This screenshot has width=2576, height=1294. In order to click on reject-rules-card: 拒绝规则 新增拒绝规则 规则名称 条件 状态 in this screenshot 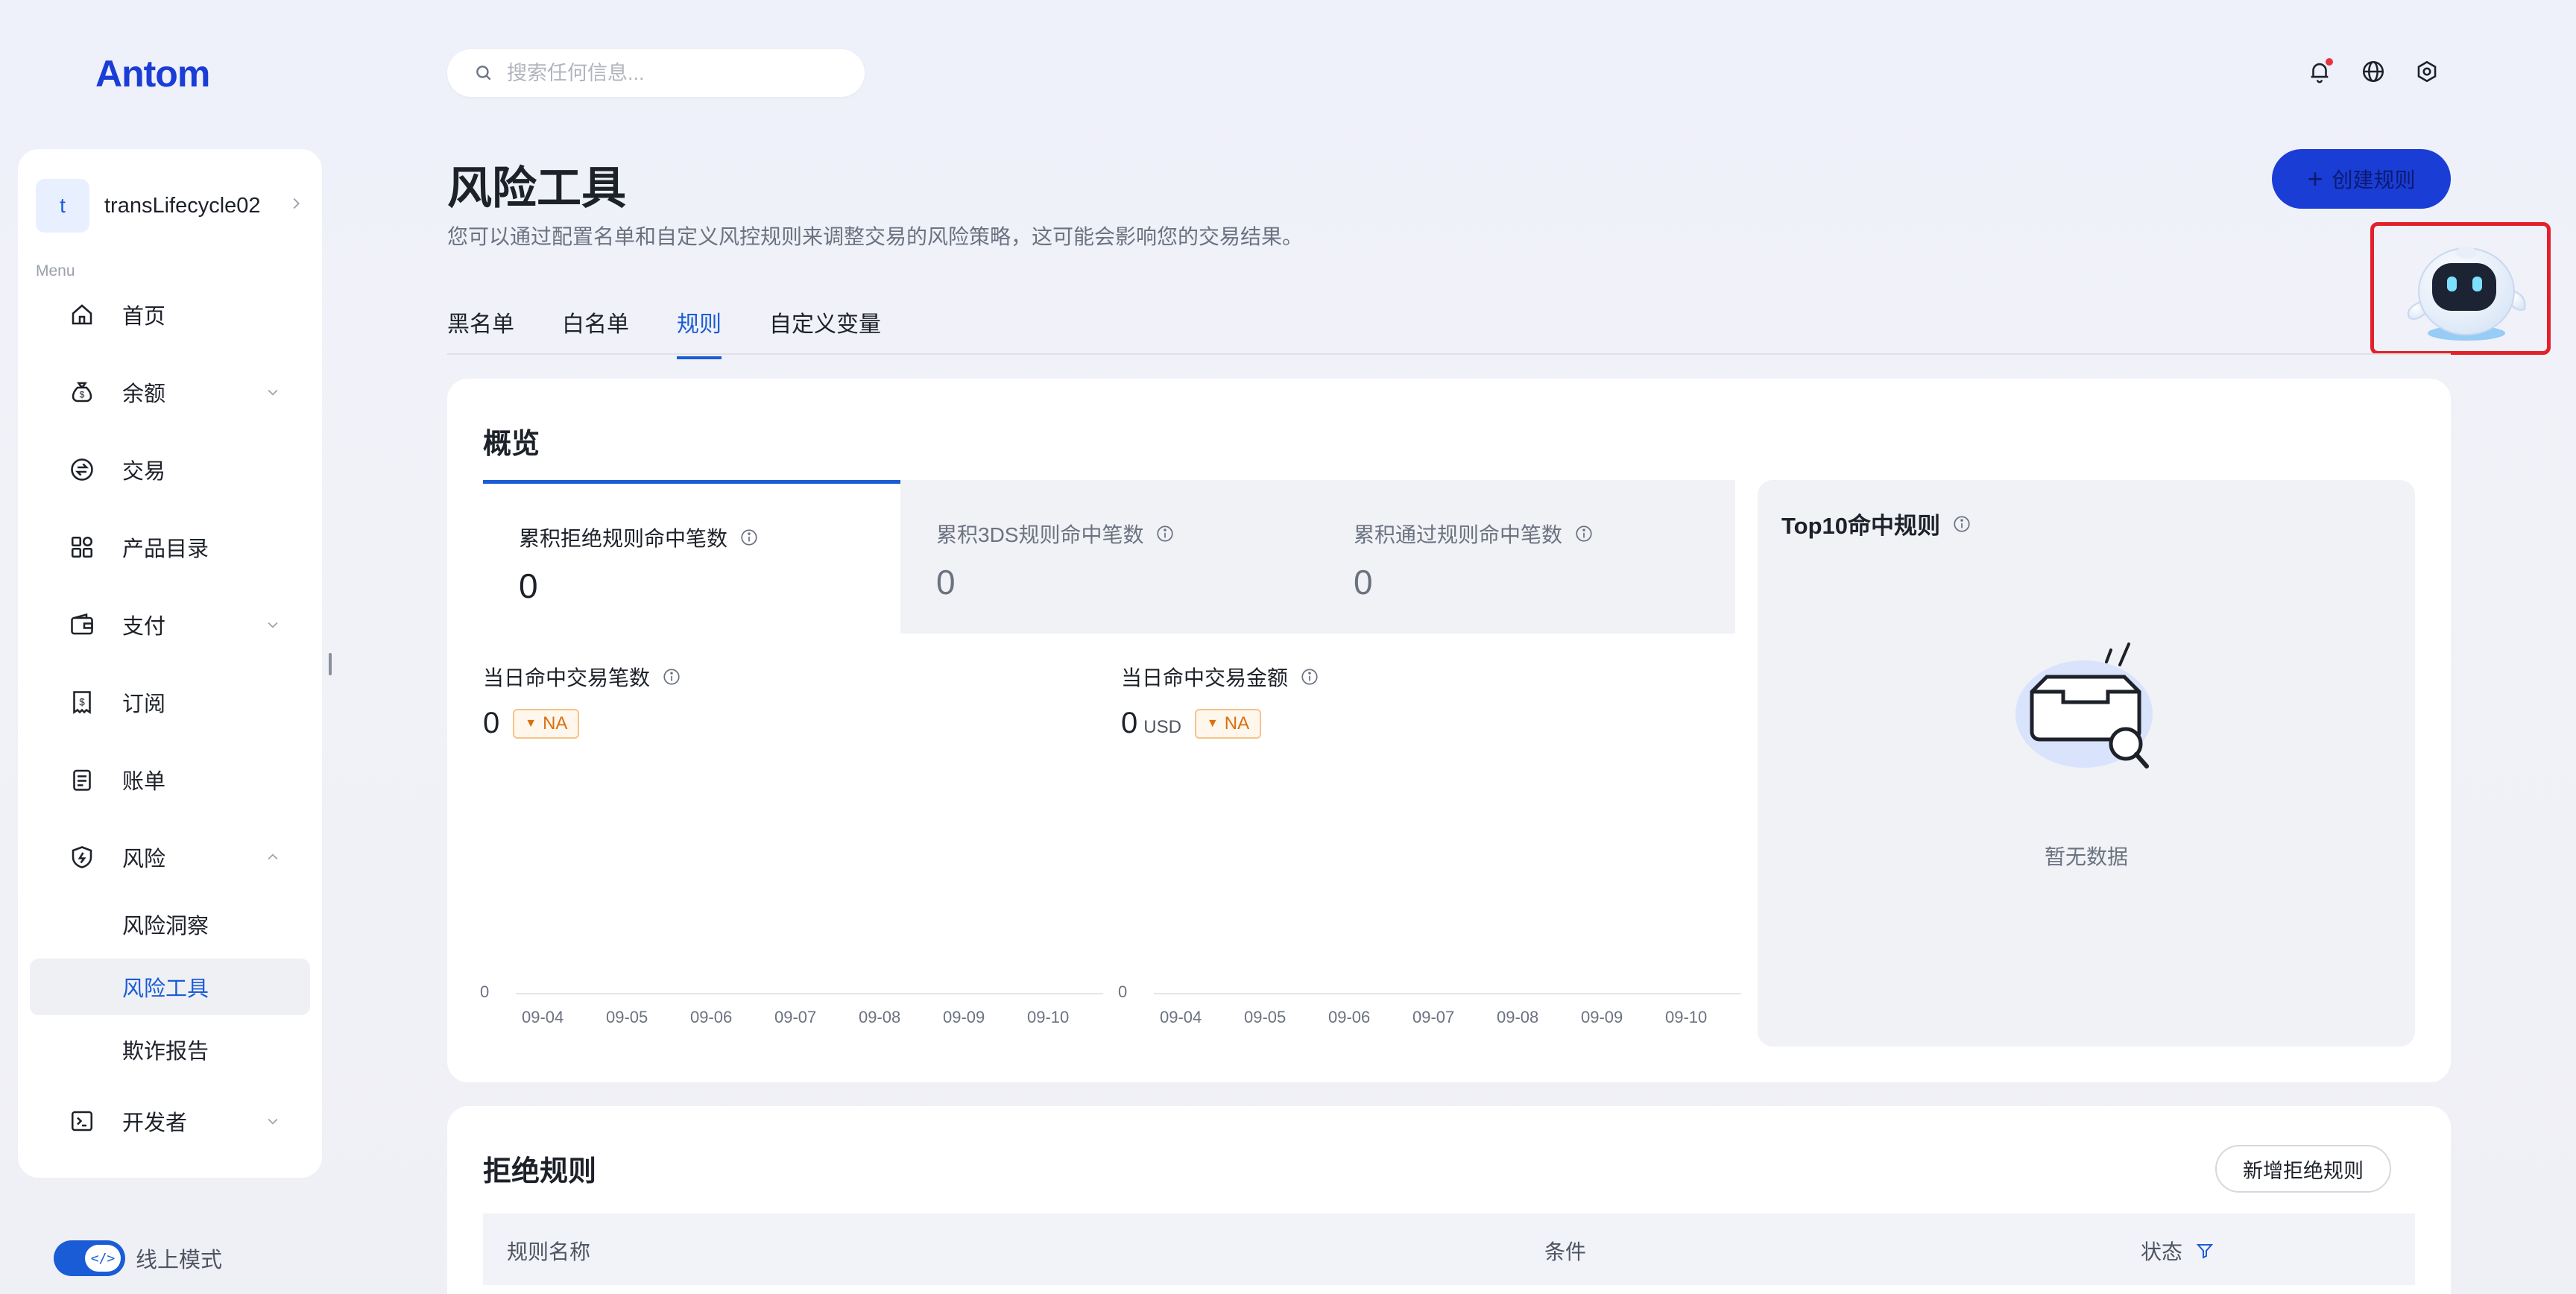, I will do `click(1449, 1200)`.